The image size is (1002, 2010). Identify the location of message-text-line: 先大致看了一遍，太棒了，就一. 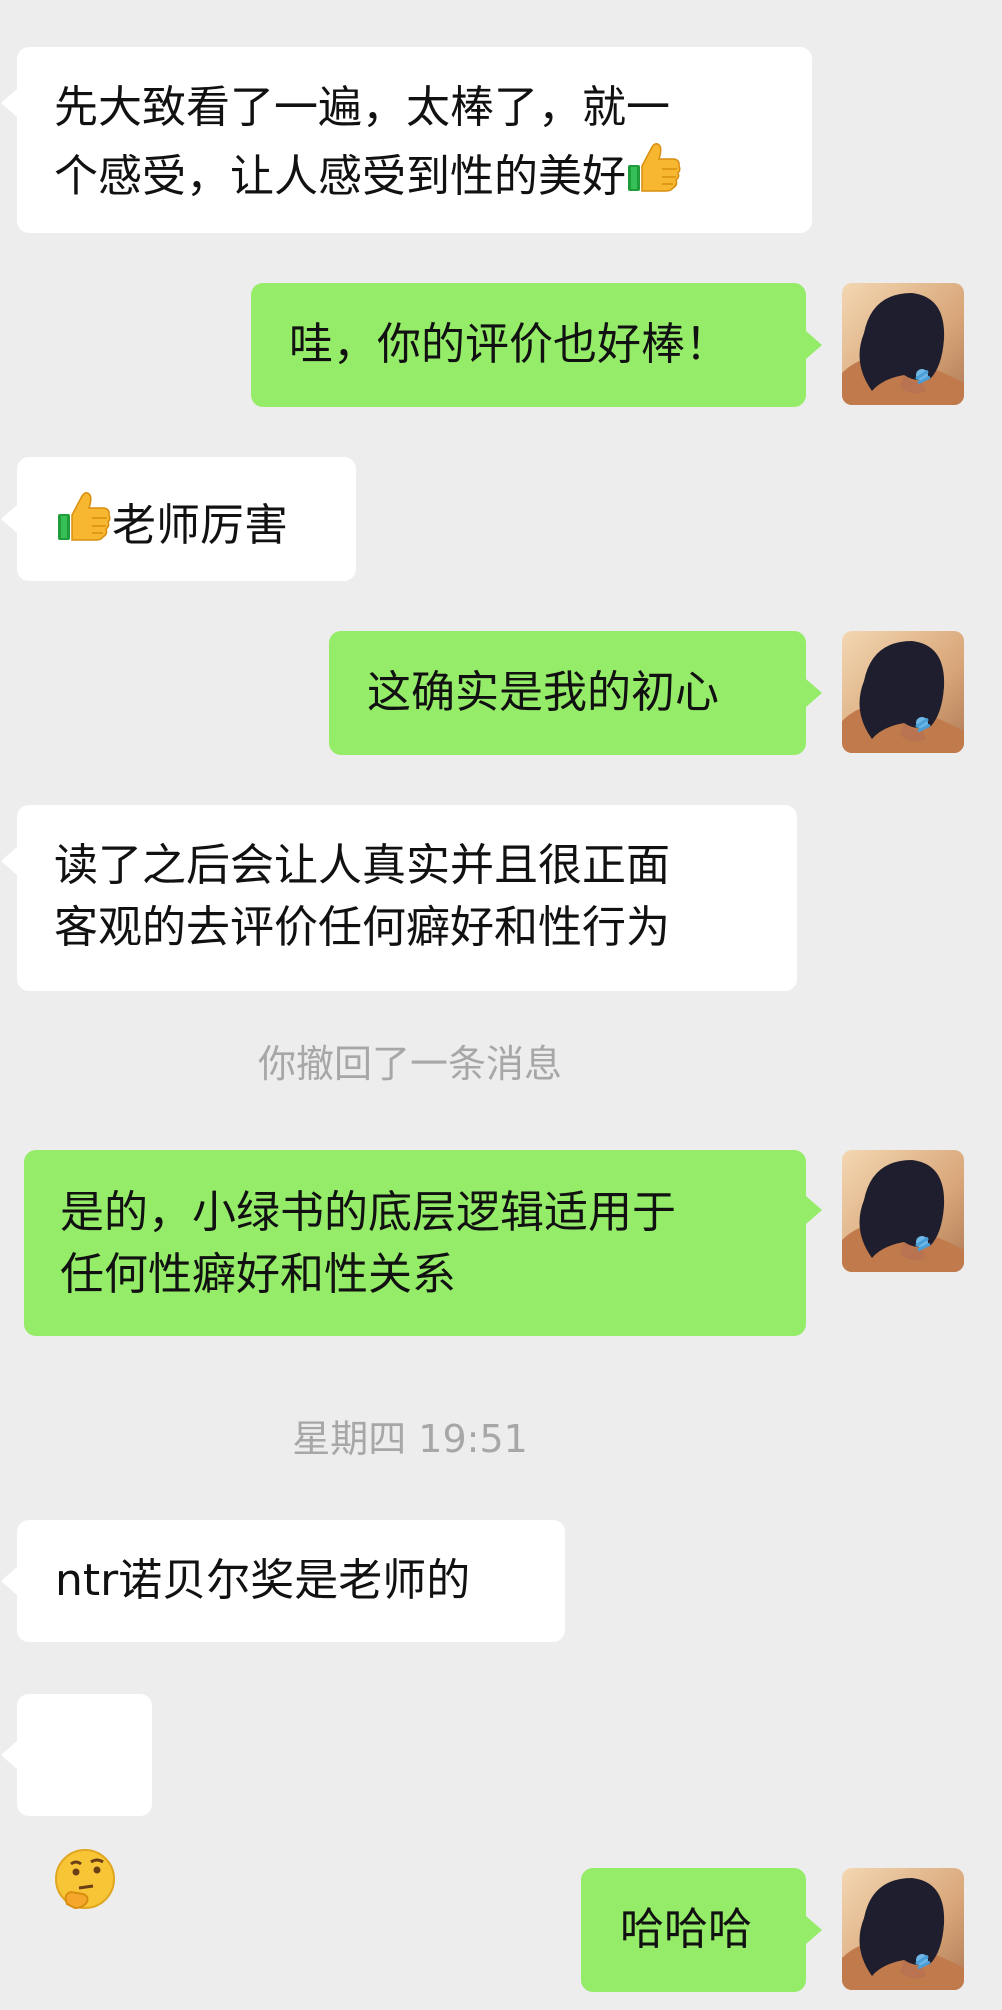
(362, 107).